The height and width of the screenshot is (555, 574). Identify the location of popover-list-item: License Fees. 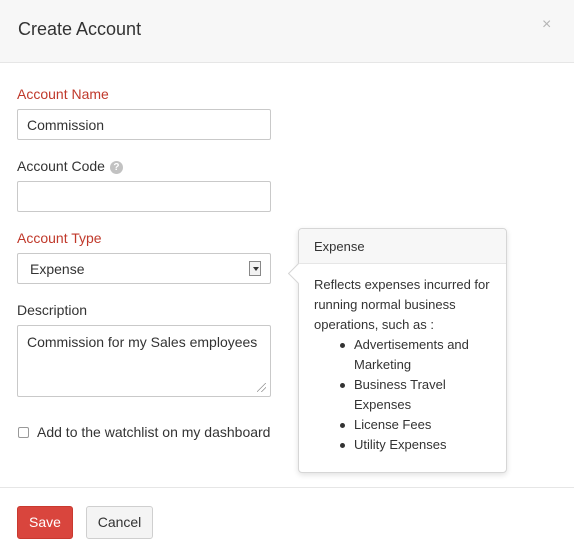
(415, 425).